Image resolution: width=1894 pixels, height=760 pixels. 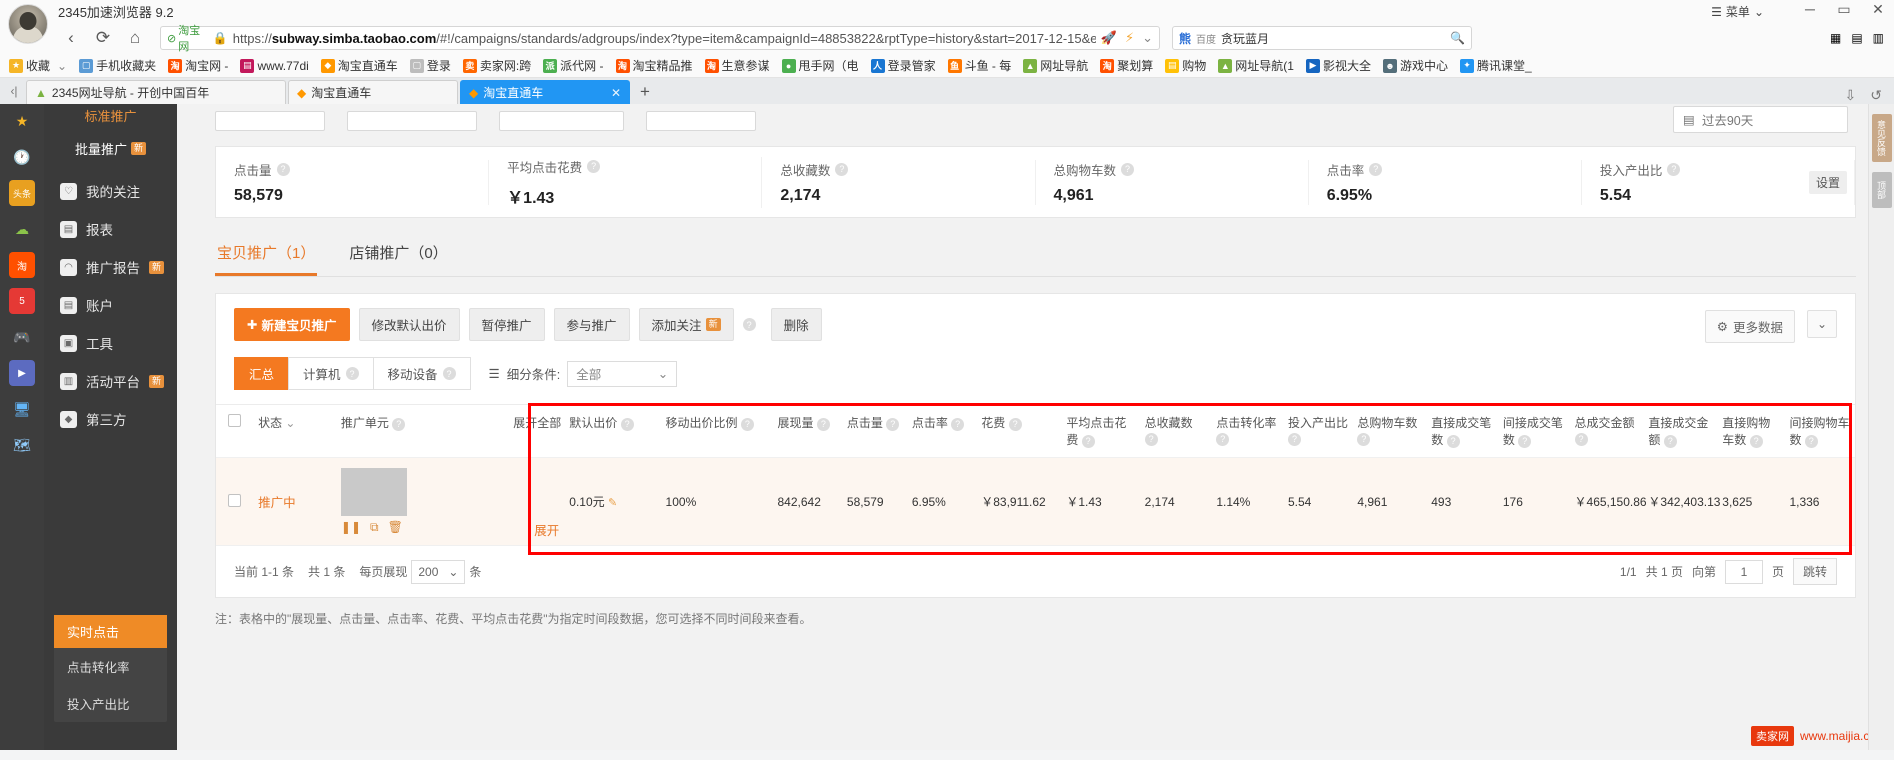 I want to click on bookmark-item: 卖卖家网:跨, so click(x=497, y=65).